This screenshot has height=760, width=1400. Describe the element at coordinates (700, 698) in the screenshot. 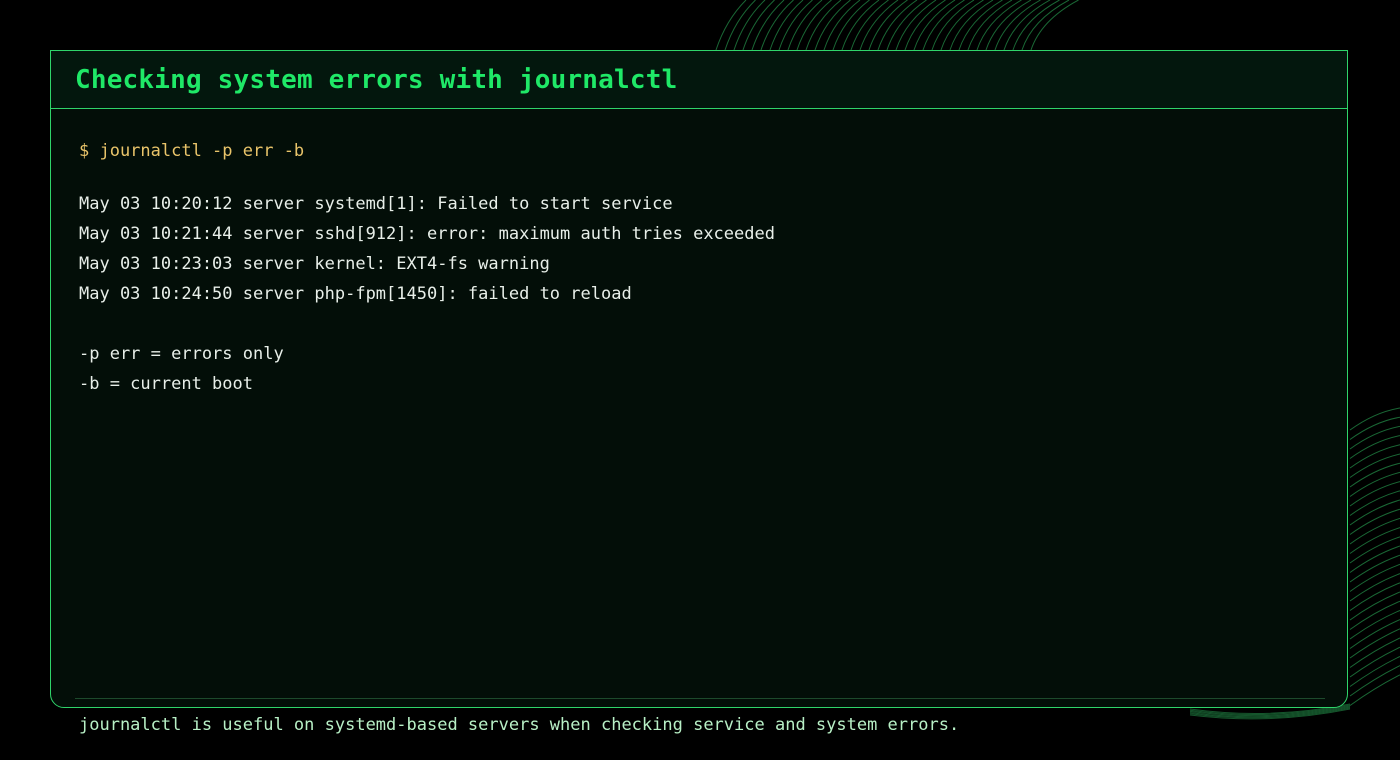

I see `footer-divider` at that location.